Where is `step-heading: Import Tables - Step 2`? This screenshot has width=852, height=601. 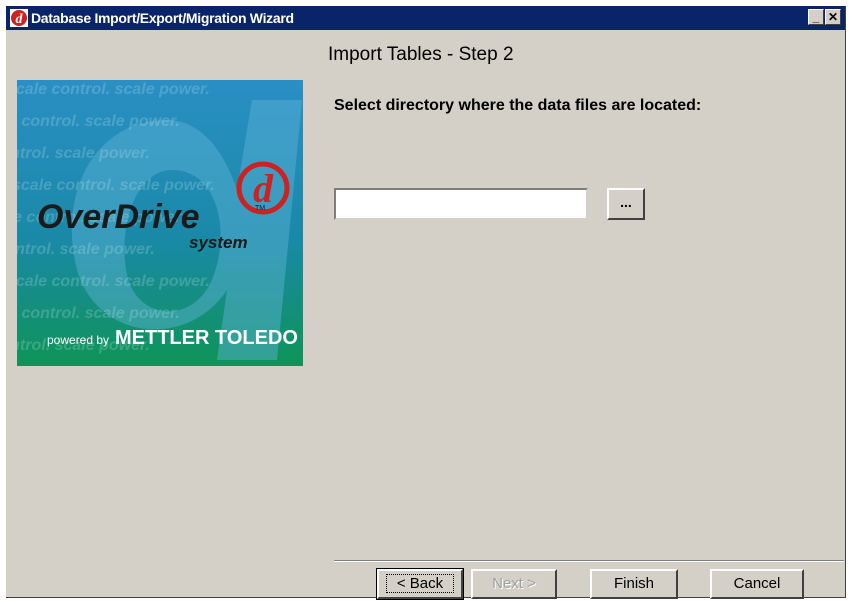 step-heading: Import Tables - Step 2 is located at coordinates (421, 54).